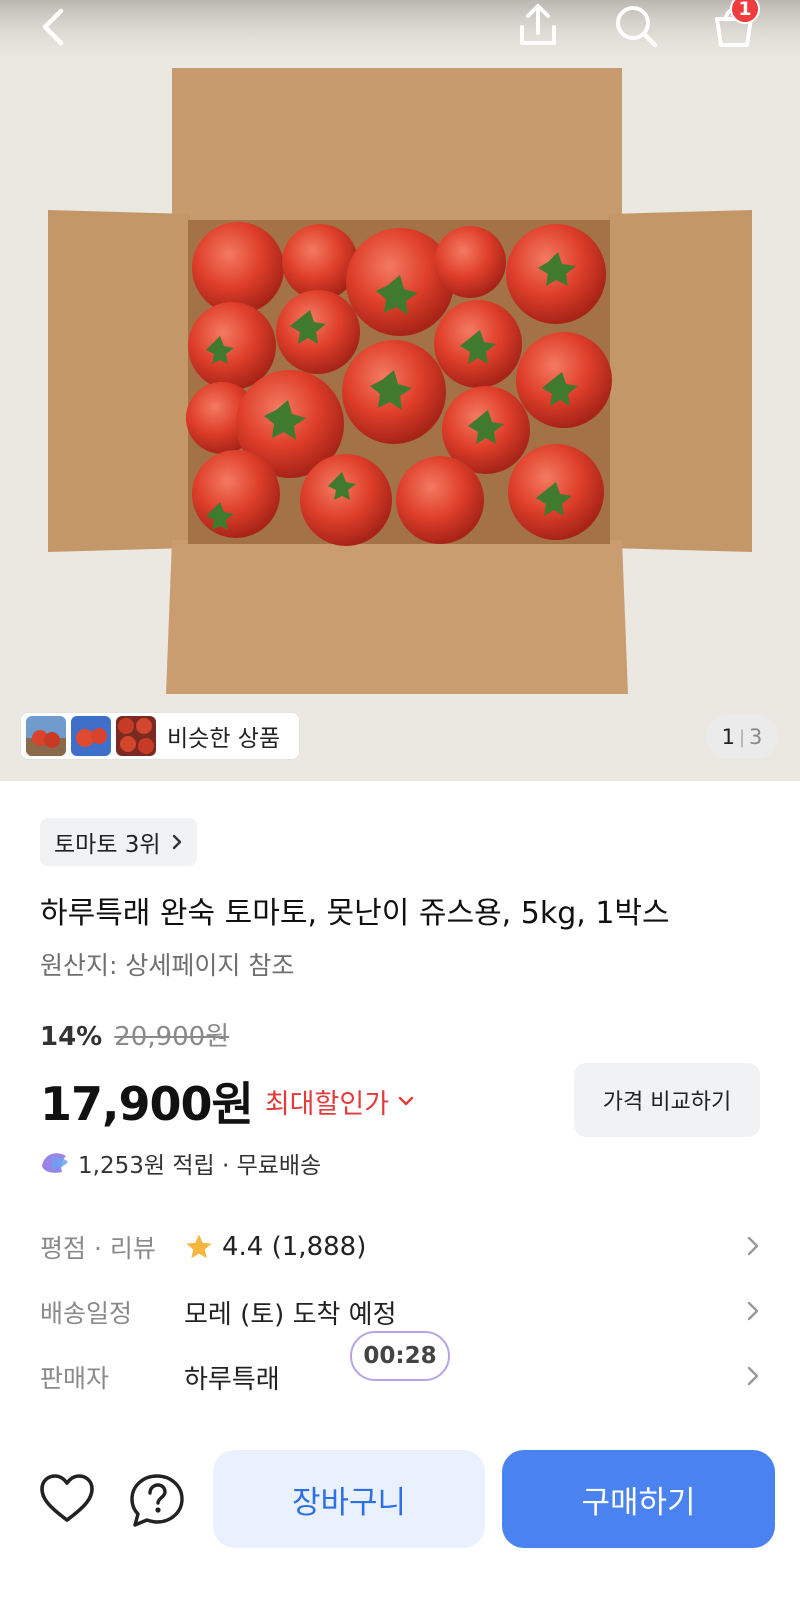 The height and width of the screenshot is (1616, 800). Describe the element at coordinates (349, 1499) in the screenshot. I see `add-to-cart-button: 장바구니` at that location.